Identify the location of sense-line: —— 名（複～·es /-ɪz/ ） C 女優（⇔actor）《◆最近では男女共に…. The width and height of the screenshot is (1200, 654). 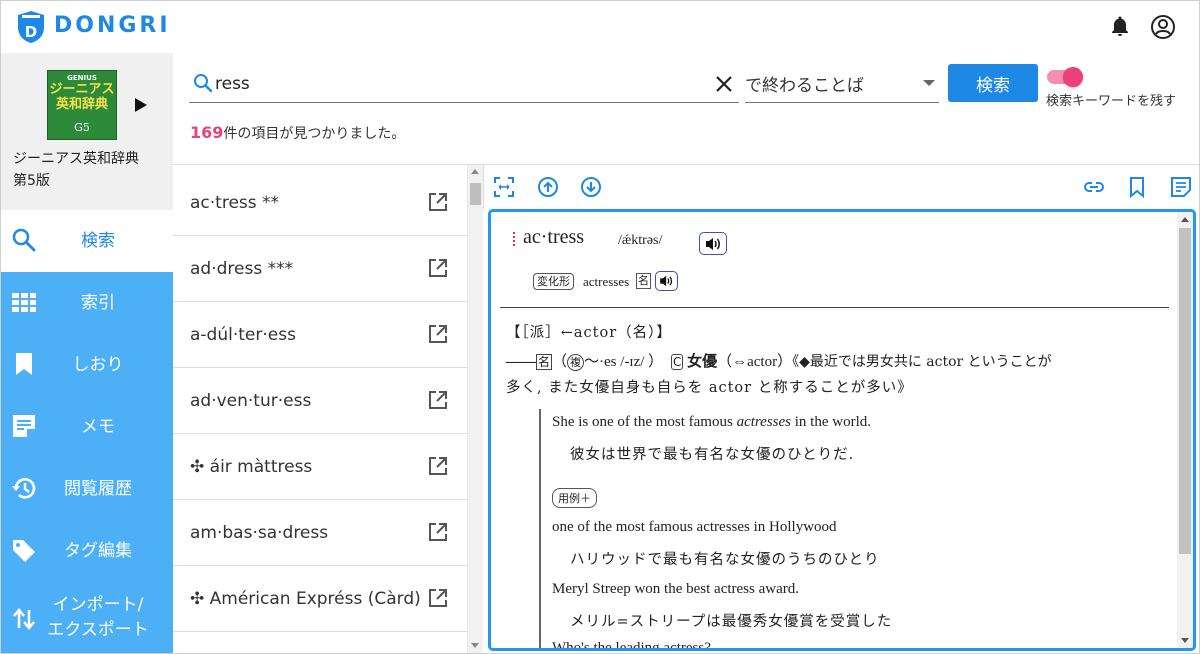
(779, 360).